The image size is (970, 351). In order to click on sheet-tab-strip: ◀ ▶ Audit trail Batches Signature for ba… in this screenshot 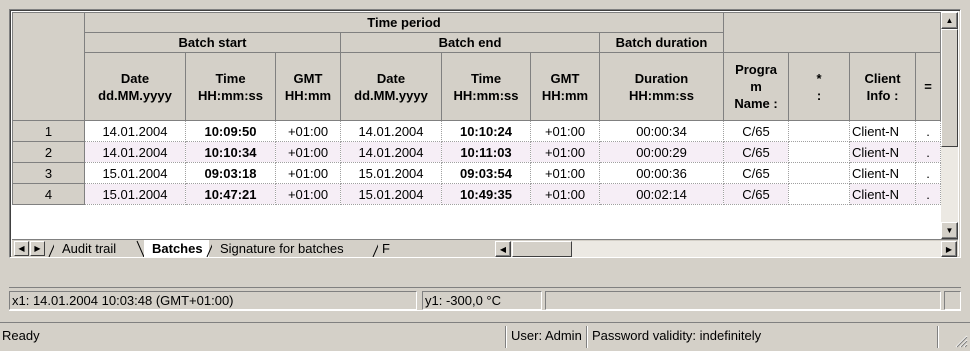, I will do `click(485, 248)`.